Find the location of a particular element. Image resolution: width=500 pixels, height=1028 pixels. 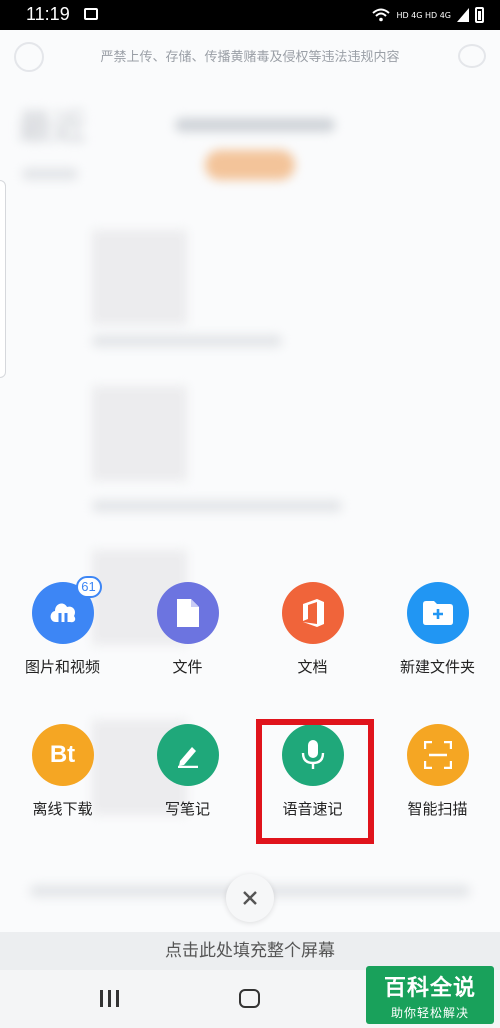

menu-item-photos-videos: 61 图片和视频 is located at coordinates (62, 626).